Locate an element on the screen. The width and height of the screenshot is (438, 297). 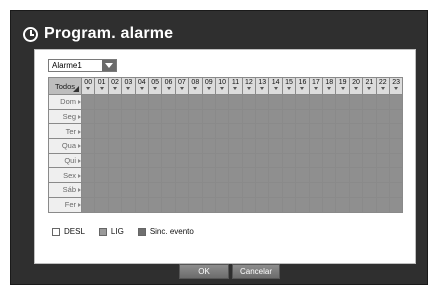
hour-header-22: 22 is located at coordinates (382, 86).